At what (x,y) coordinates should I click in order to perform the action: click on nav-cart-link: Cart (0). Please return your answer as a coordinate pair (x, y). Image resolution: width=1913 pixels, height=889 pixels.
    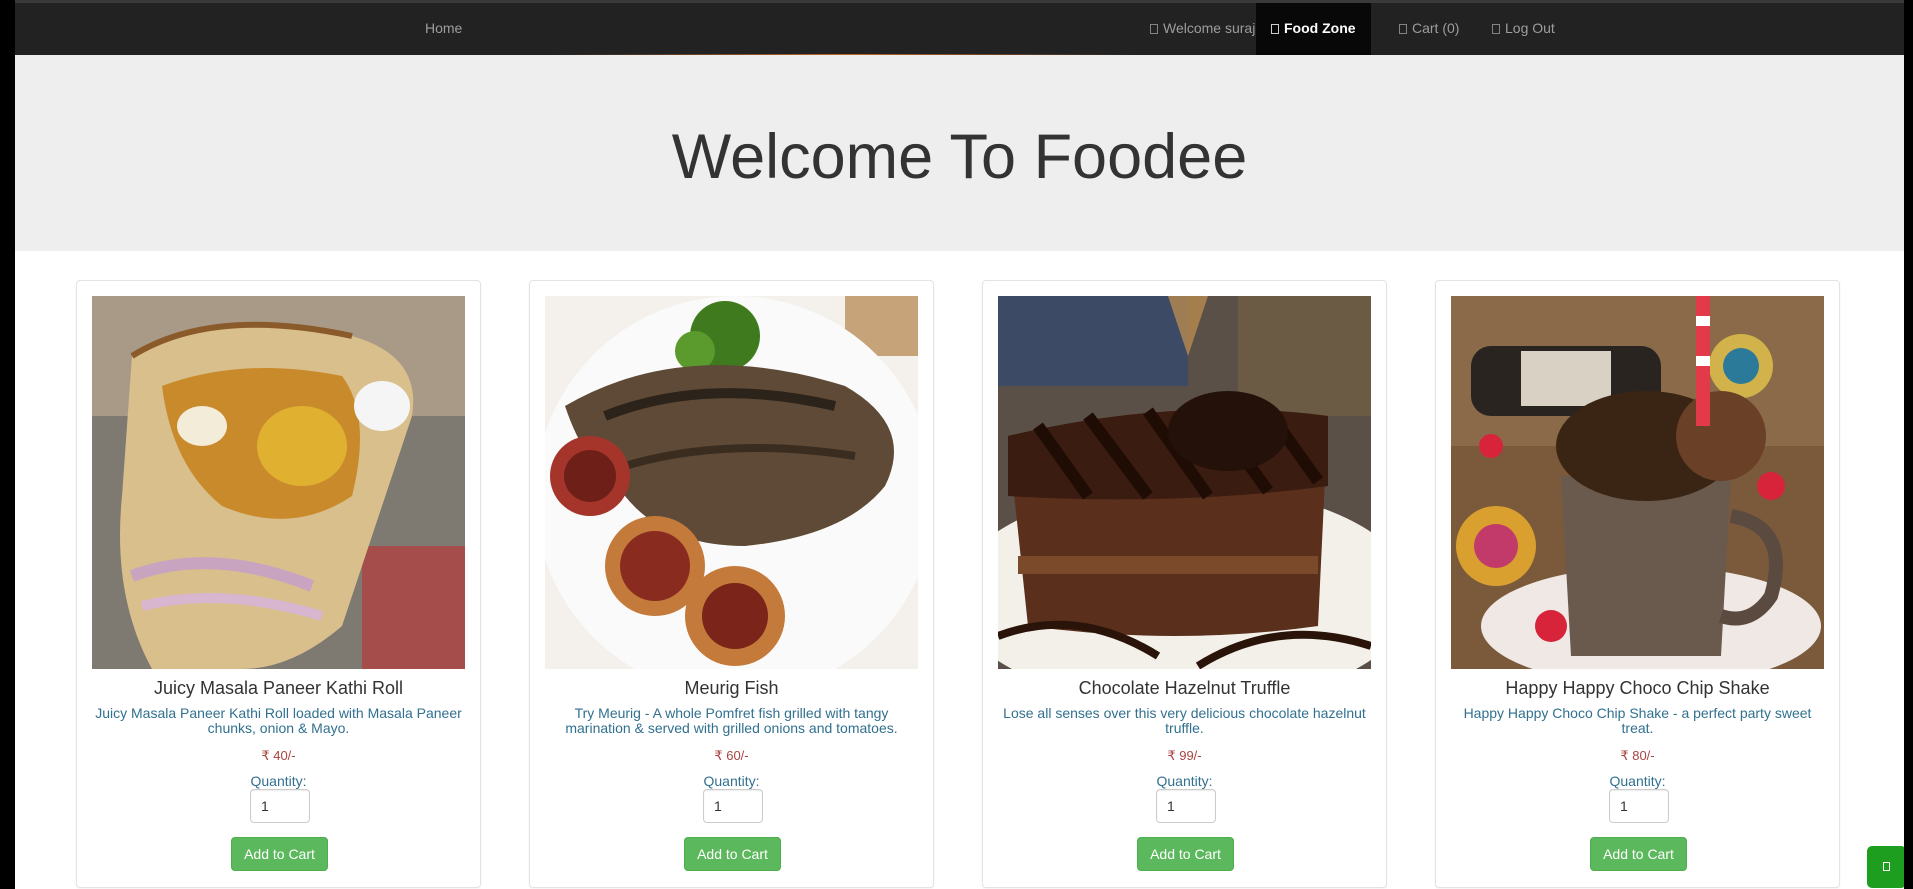
    Looking at the image, I should click on (1429, 29).